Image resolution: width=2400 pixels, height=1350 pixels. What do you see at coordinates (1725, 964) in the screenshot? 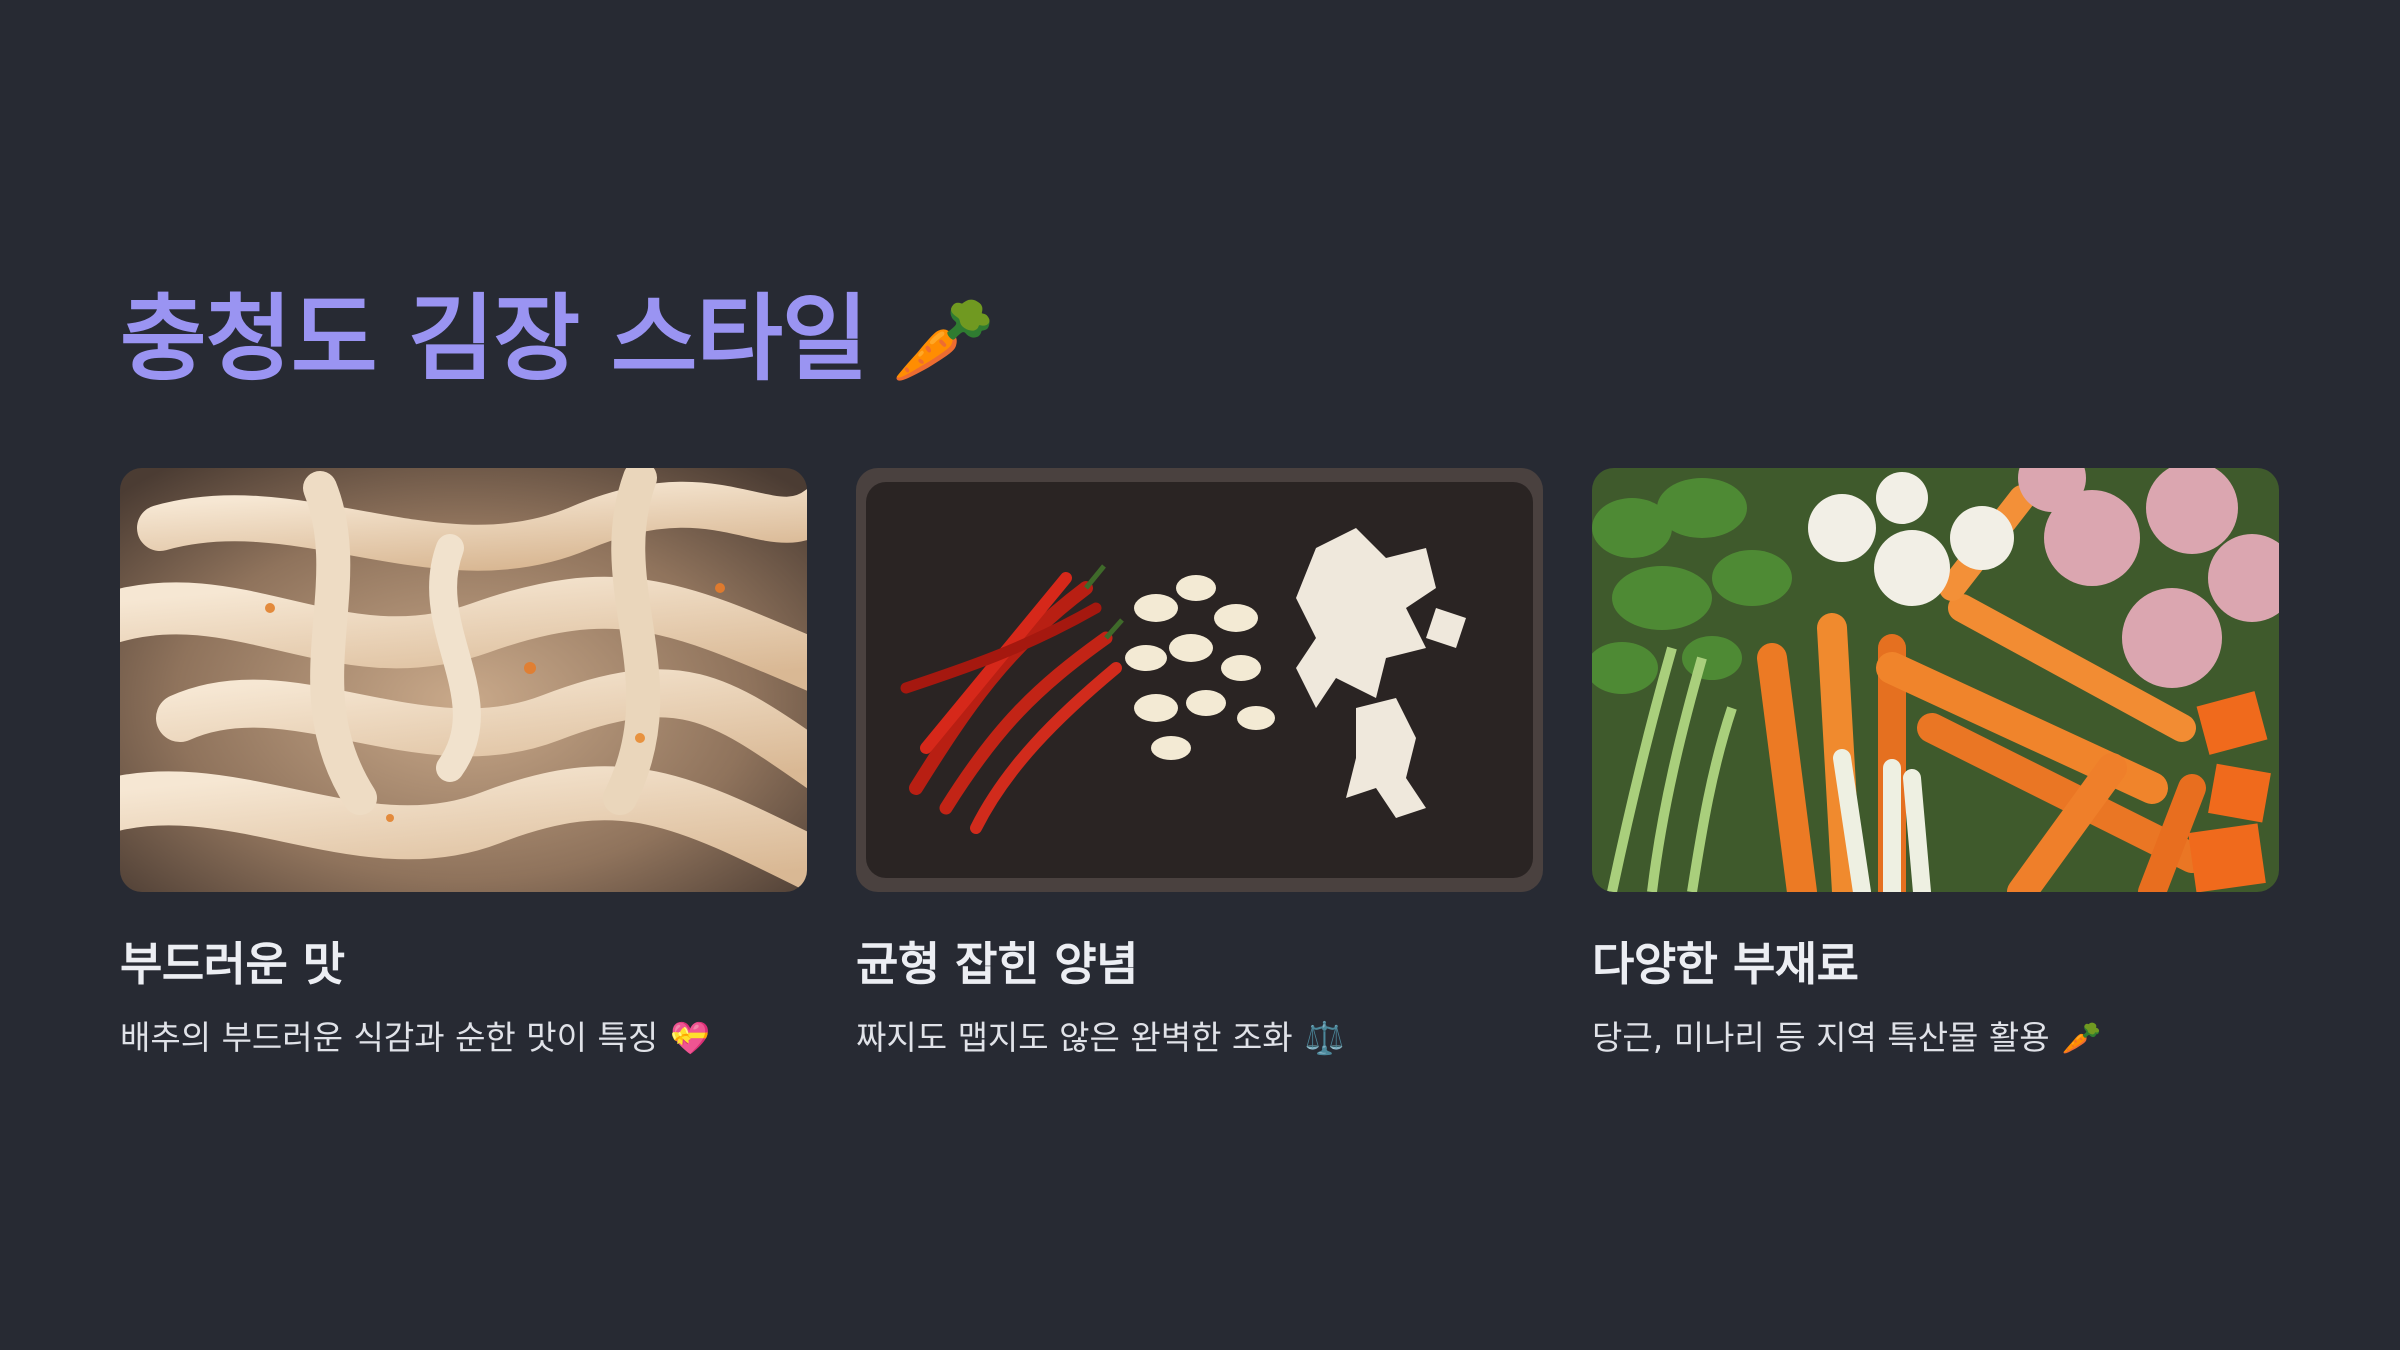
I see `card-title: 다양한 부재료` at bounding box center [1725, 964].